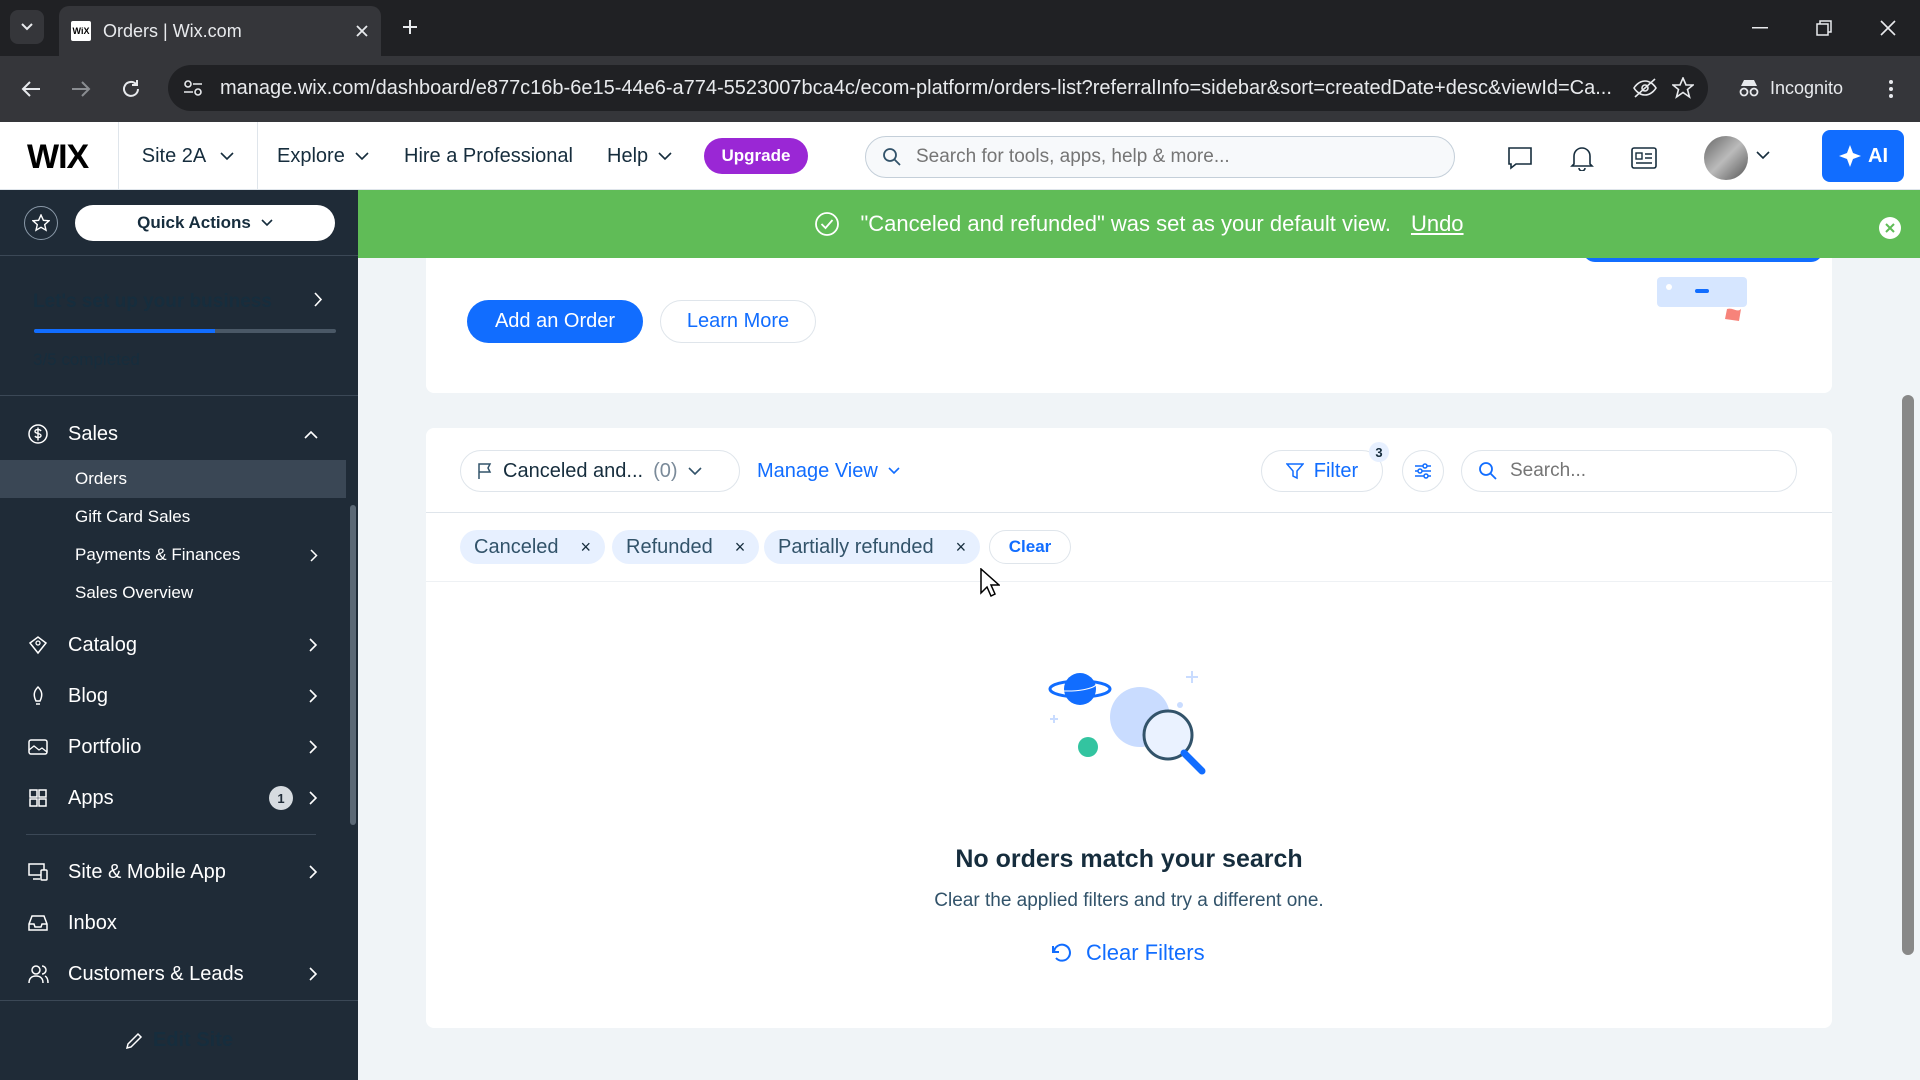 The image size is (1920, 1080). I want to click on close-tab-icon, so click(362, 31).